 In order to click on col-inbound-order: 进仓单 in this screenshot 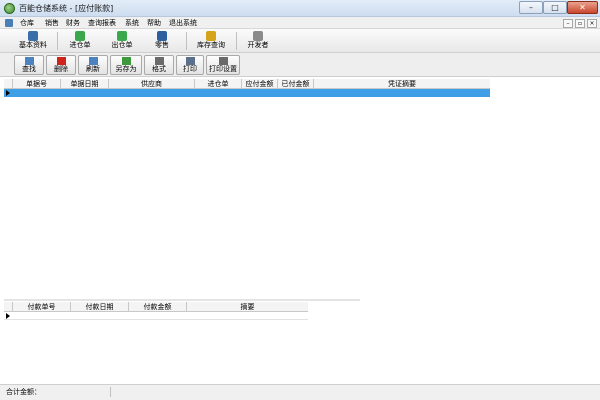, I will do `click(218, 84)`.